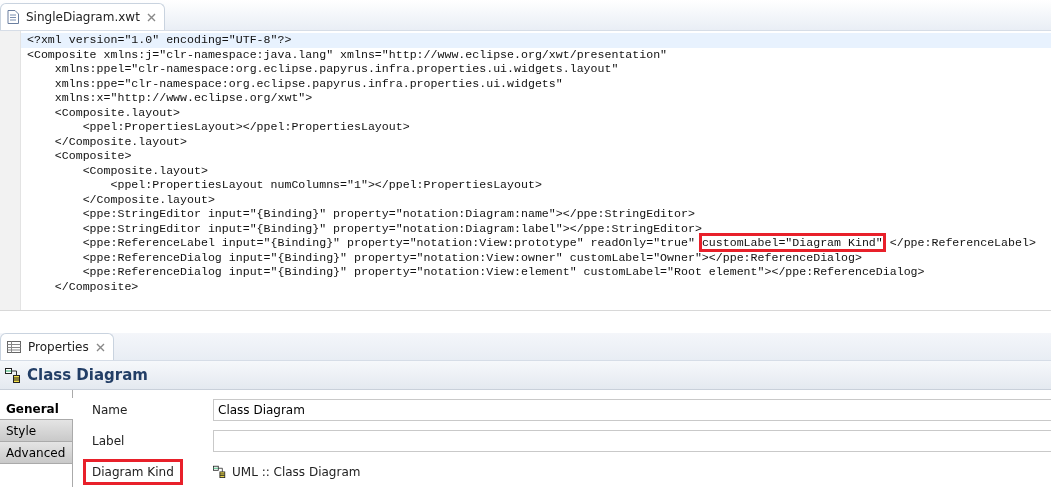 Image resolution: width=1051 pixels, height=487 pixels. Describe the element at coordinates (632, 409) in the screenshot. I see `text-field: Class Diagram` at that location.